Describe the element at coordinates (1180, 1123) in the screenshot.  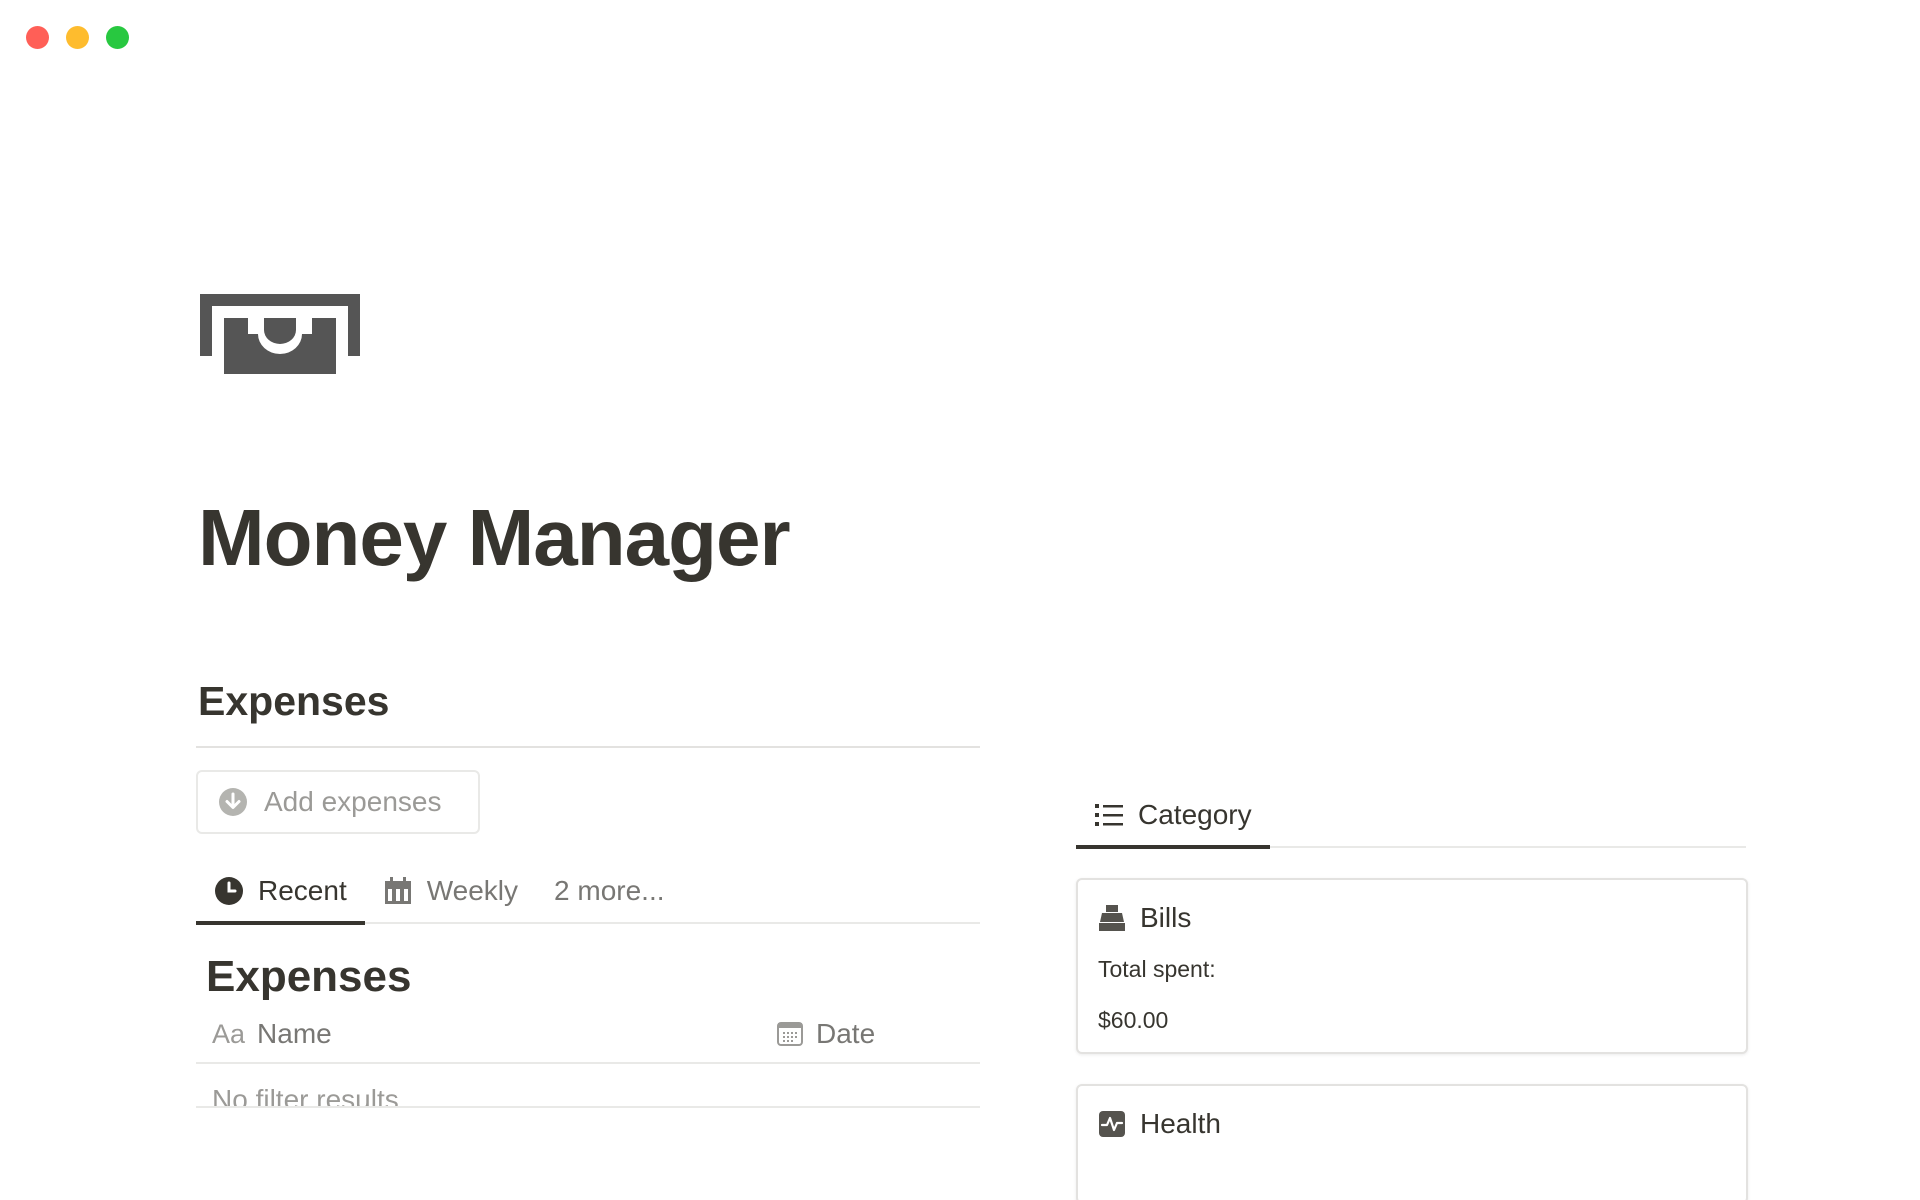
I see `card-title-text: Health` at that location.